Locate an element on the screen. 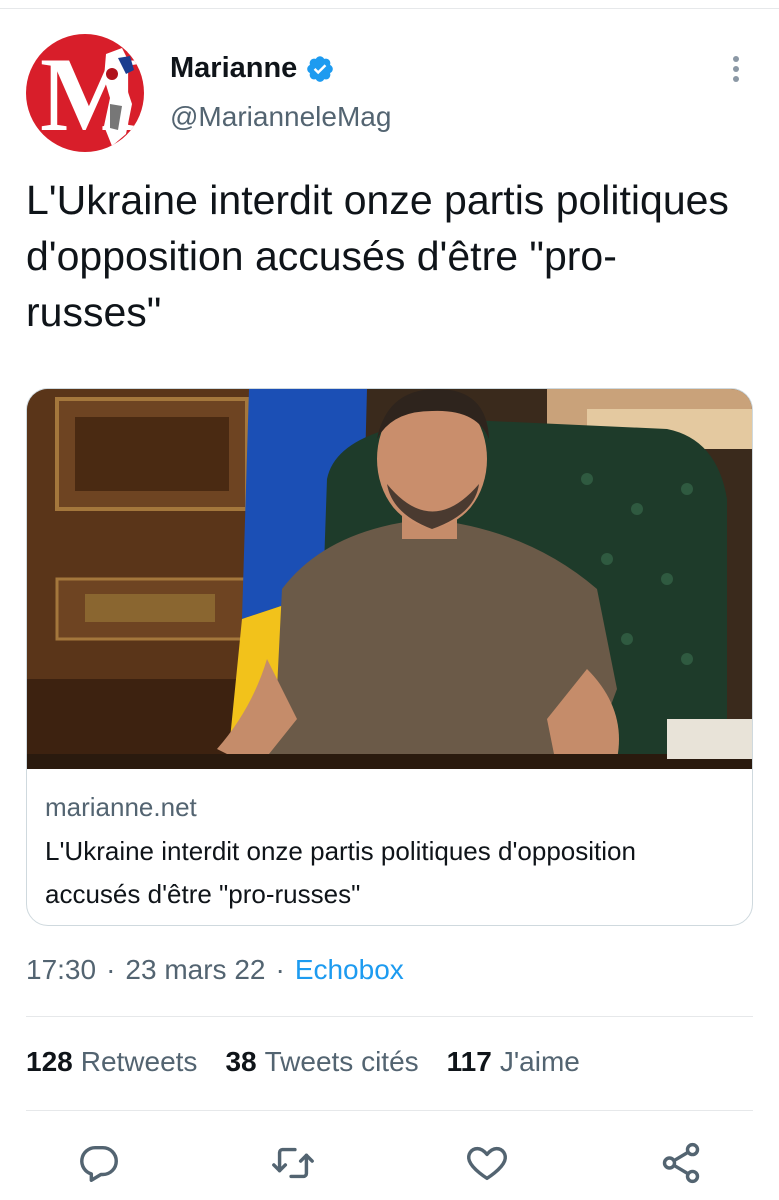 The image size is (779, 1200). like-icon is located at coordinates (487, 1163).